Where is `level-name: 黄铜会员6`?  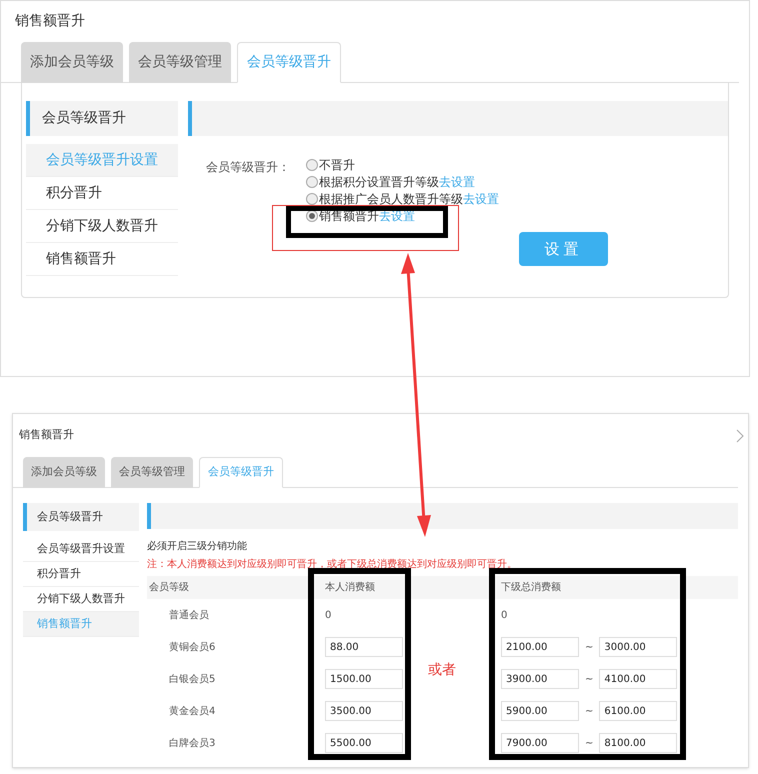
level-name: 黄铜会员6 is located at coordinates (192, 647).